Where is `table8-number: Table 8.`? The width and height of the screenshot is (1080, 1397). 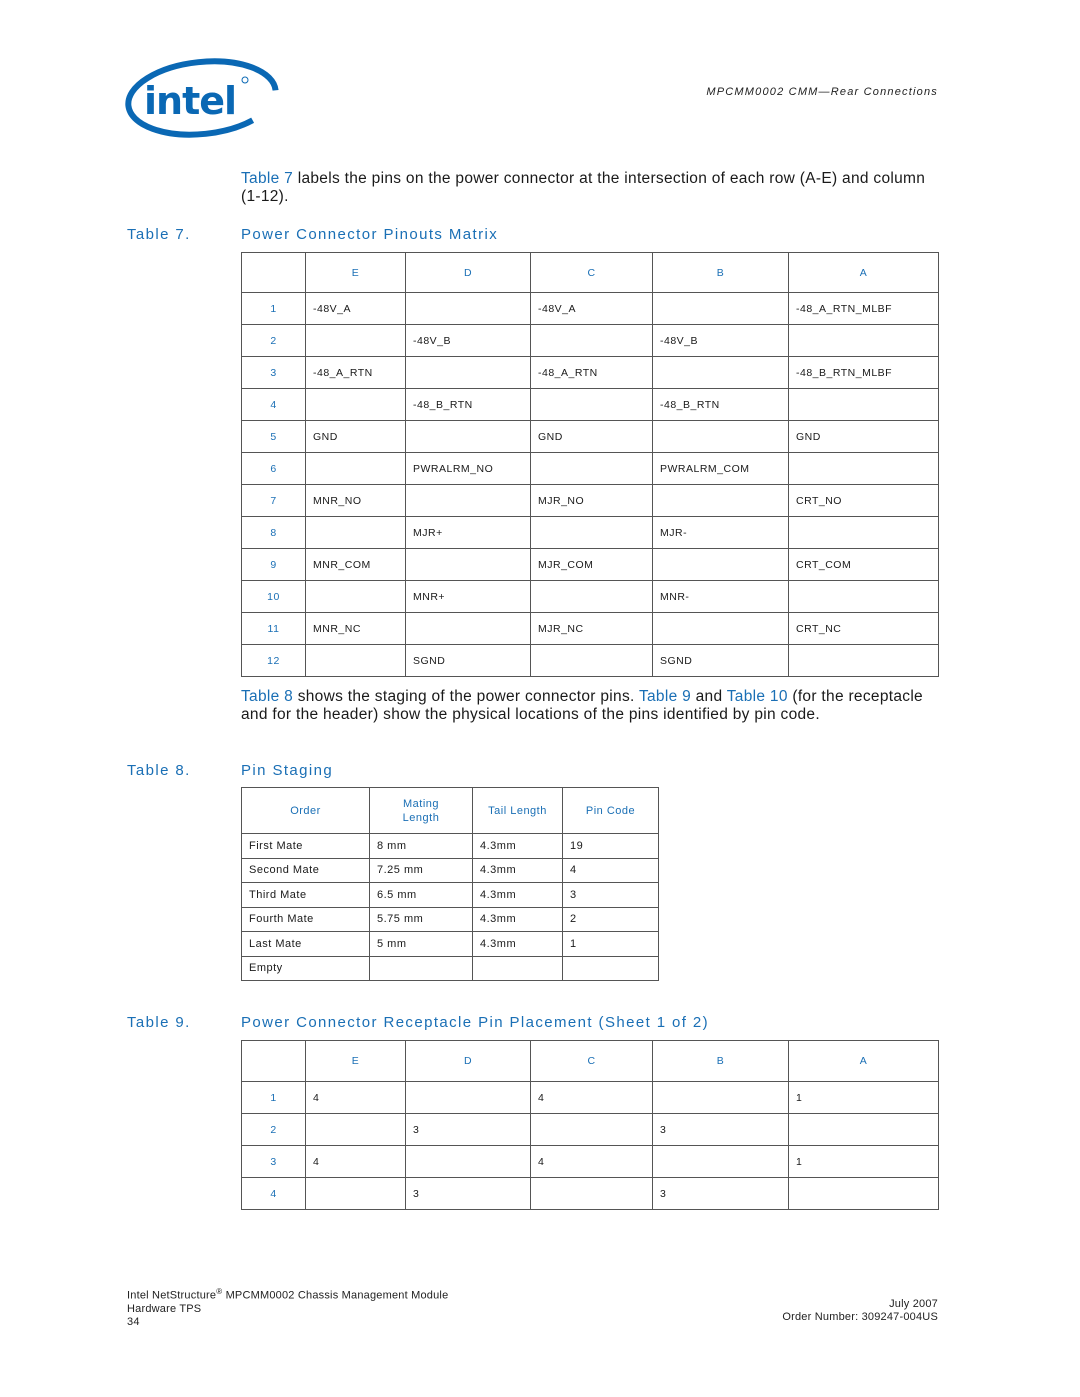
table8-number: Table 8. is located at coordinates (159, 770).